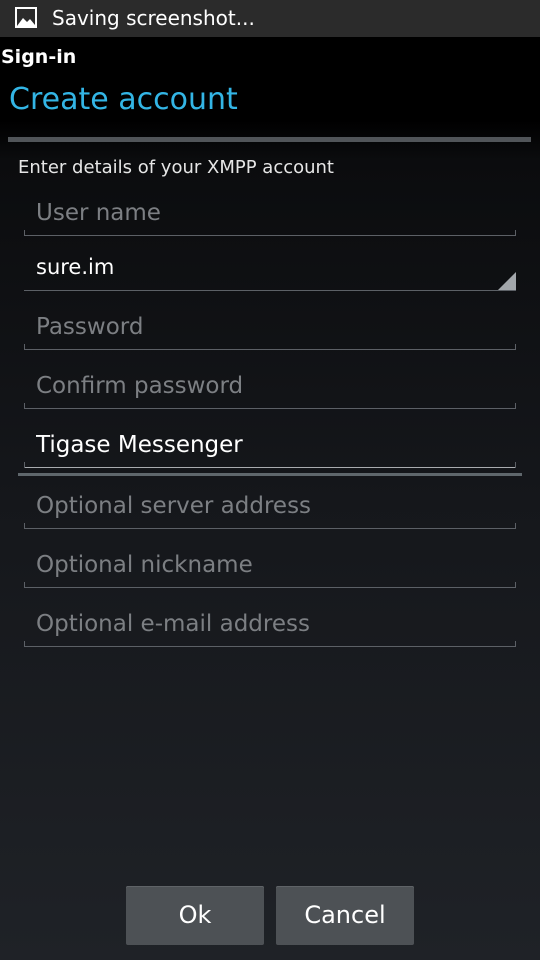 The width and height of the screenshot is (540, 960). Describe the element at coordinates (270, 270) in the screenshot. I see `domain-spinner: sure.im` at that location.